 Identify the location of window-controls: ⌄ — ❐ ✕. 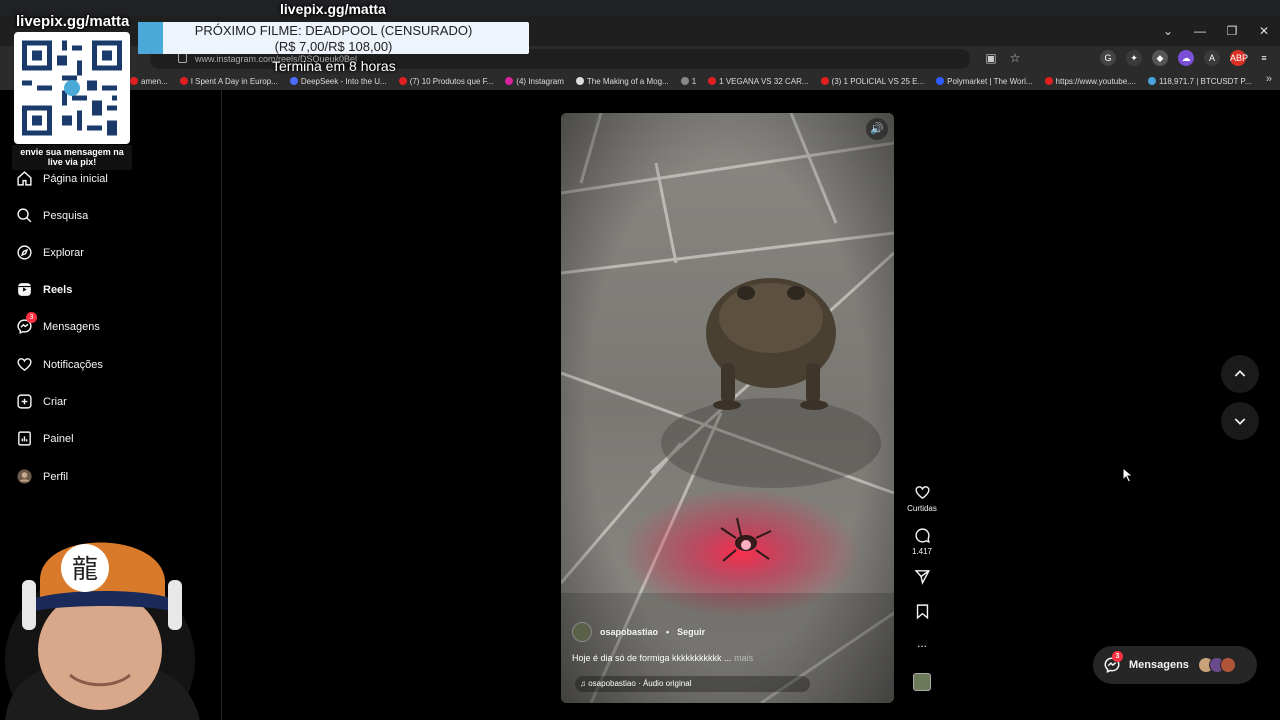
(1216, 31).